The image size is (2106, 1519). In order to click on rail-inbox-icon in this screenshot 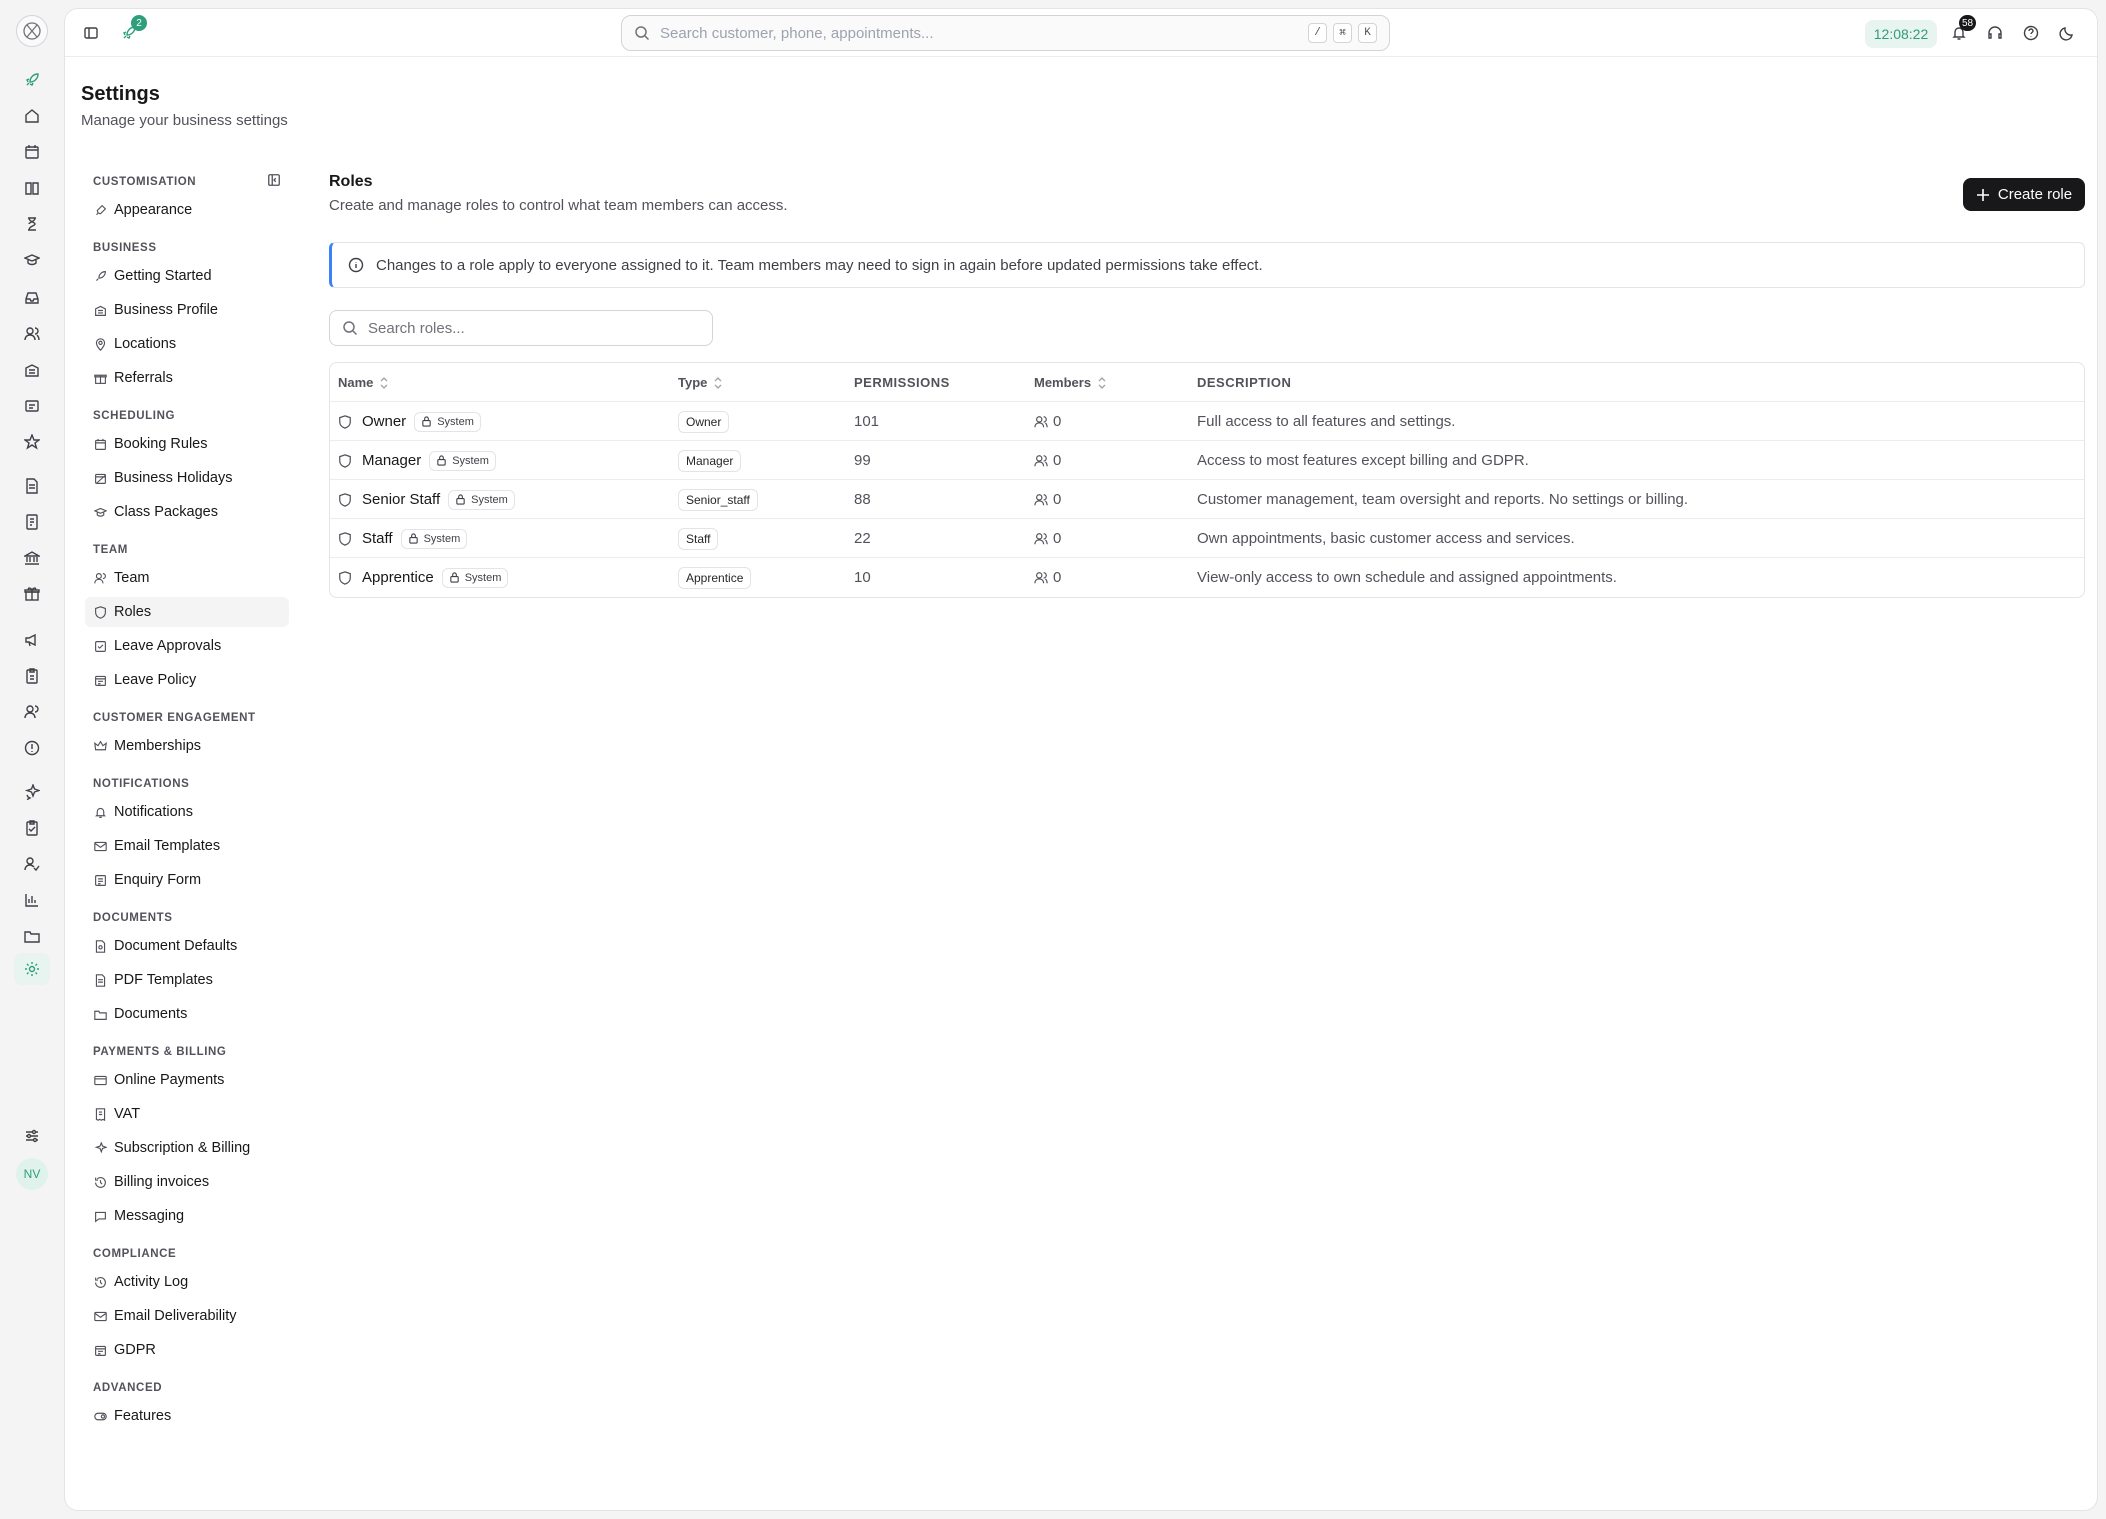, I will do `click(32, 298)`.